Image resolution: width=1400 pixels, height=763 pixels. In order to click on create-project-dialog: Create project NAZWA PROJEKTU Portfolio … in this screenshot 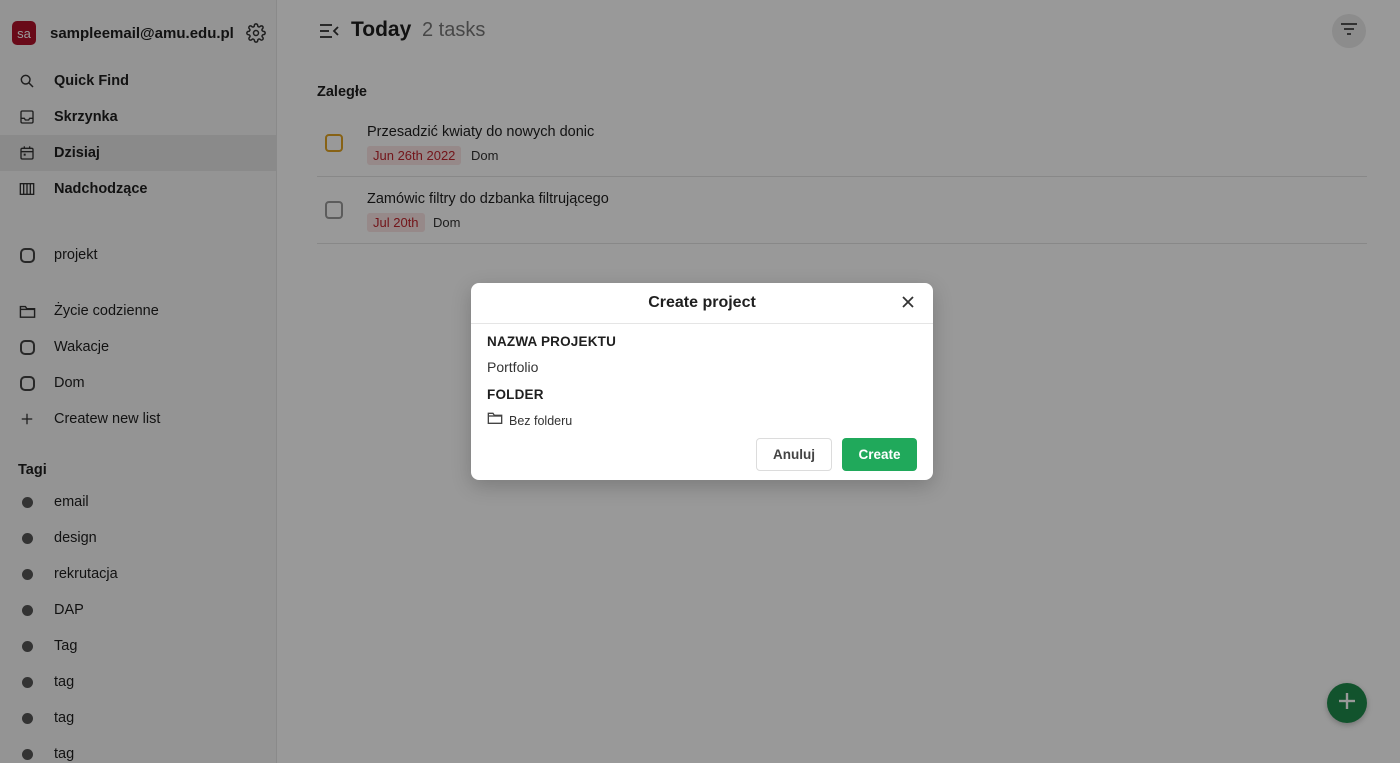, I will do `click(702, 381)`.